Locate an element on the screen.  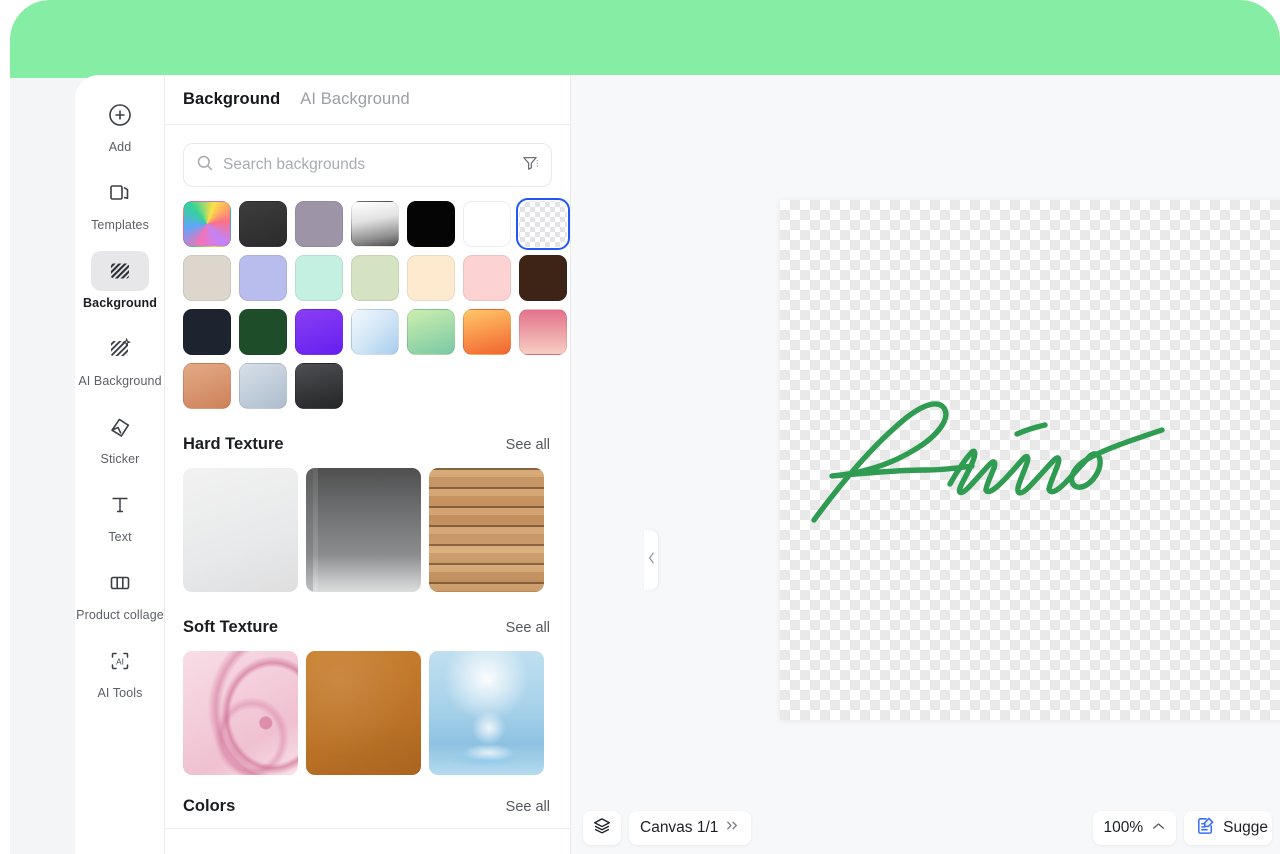
section-title: Hard Texture is located at coordinates (233, 444).